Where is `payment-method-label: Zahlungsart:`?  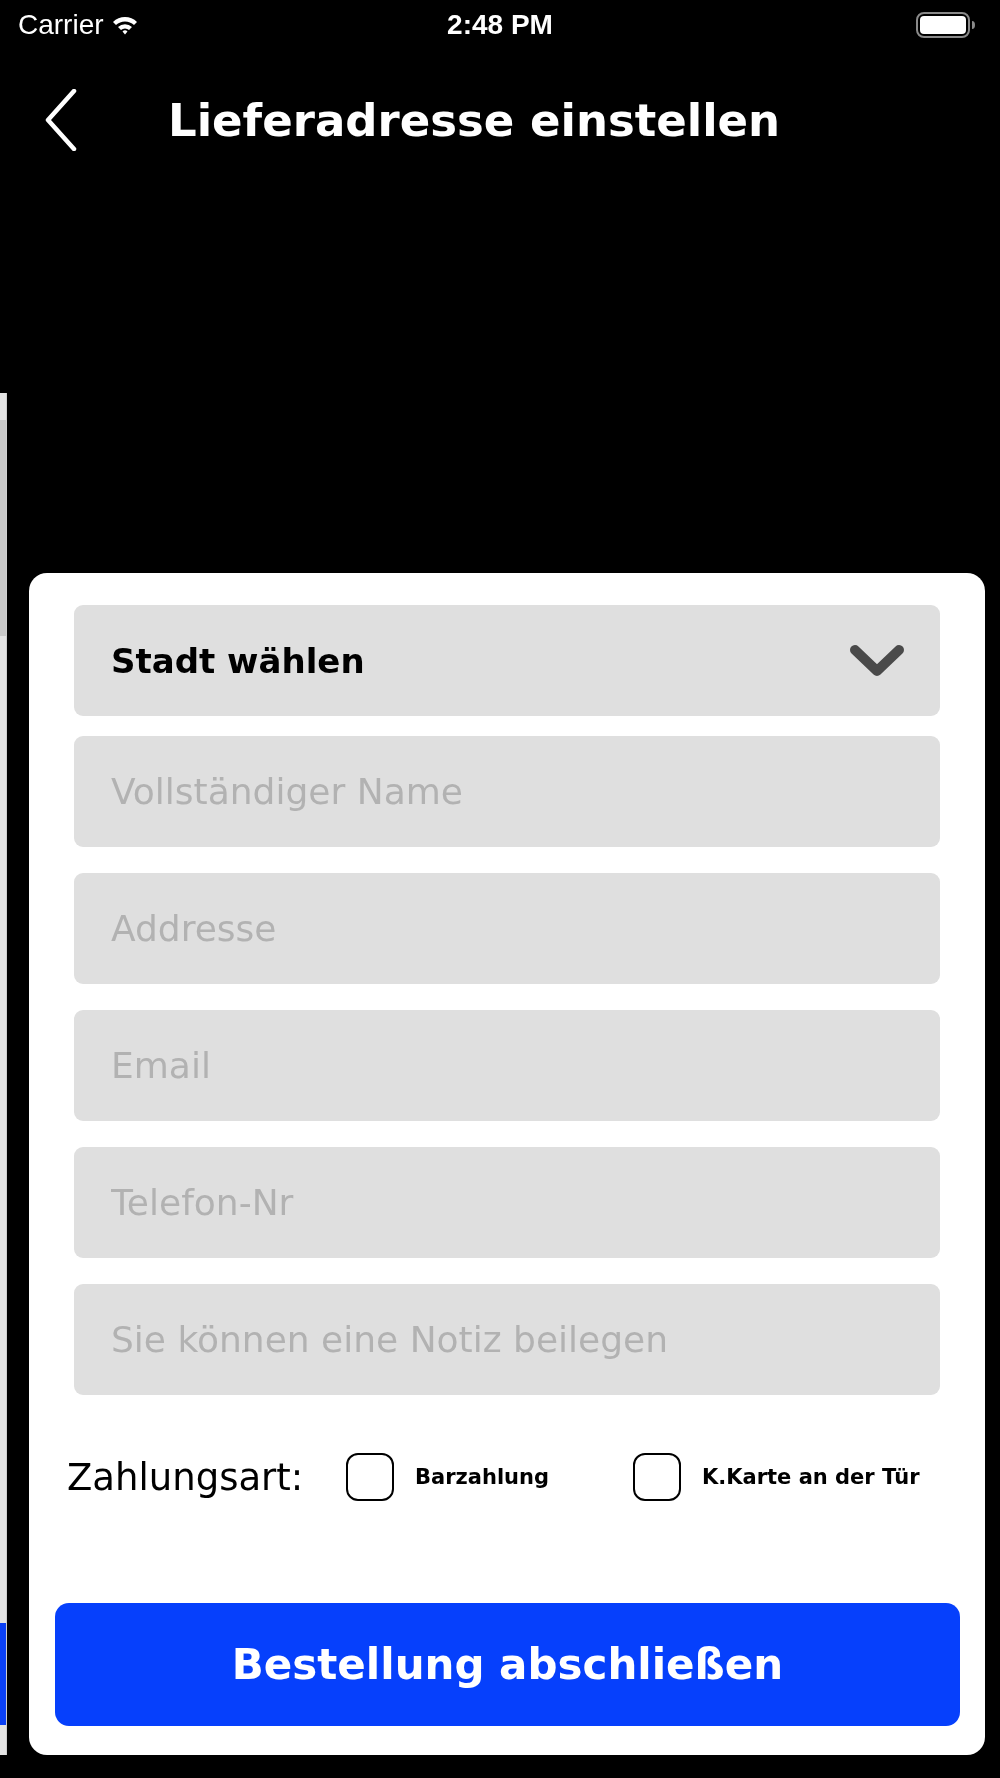
payment-method-label: Zahlungsart: is located at coordinates (186, 1477).